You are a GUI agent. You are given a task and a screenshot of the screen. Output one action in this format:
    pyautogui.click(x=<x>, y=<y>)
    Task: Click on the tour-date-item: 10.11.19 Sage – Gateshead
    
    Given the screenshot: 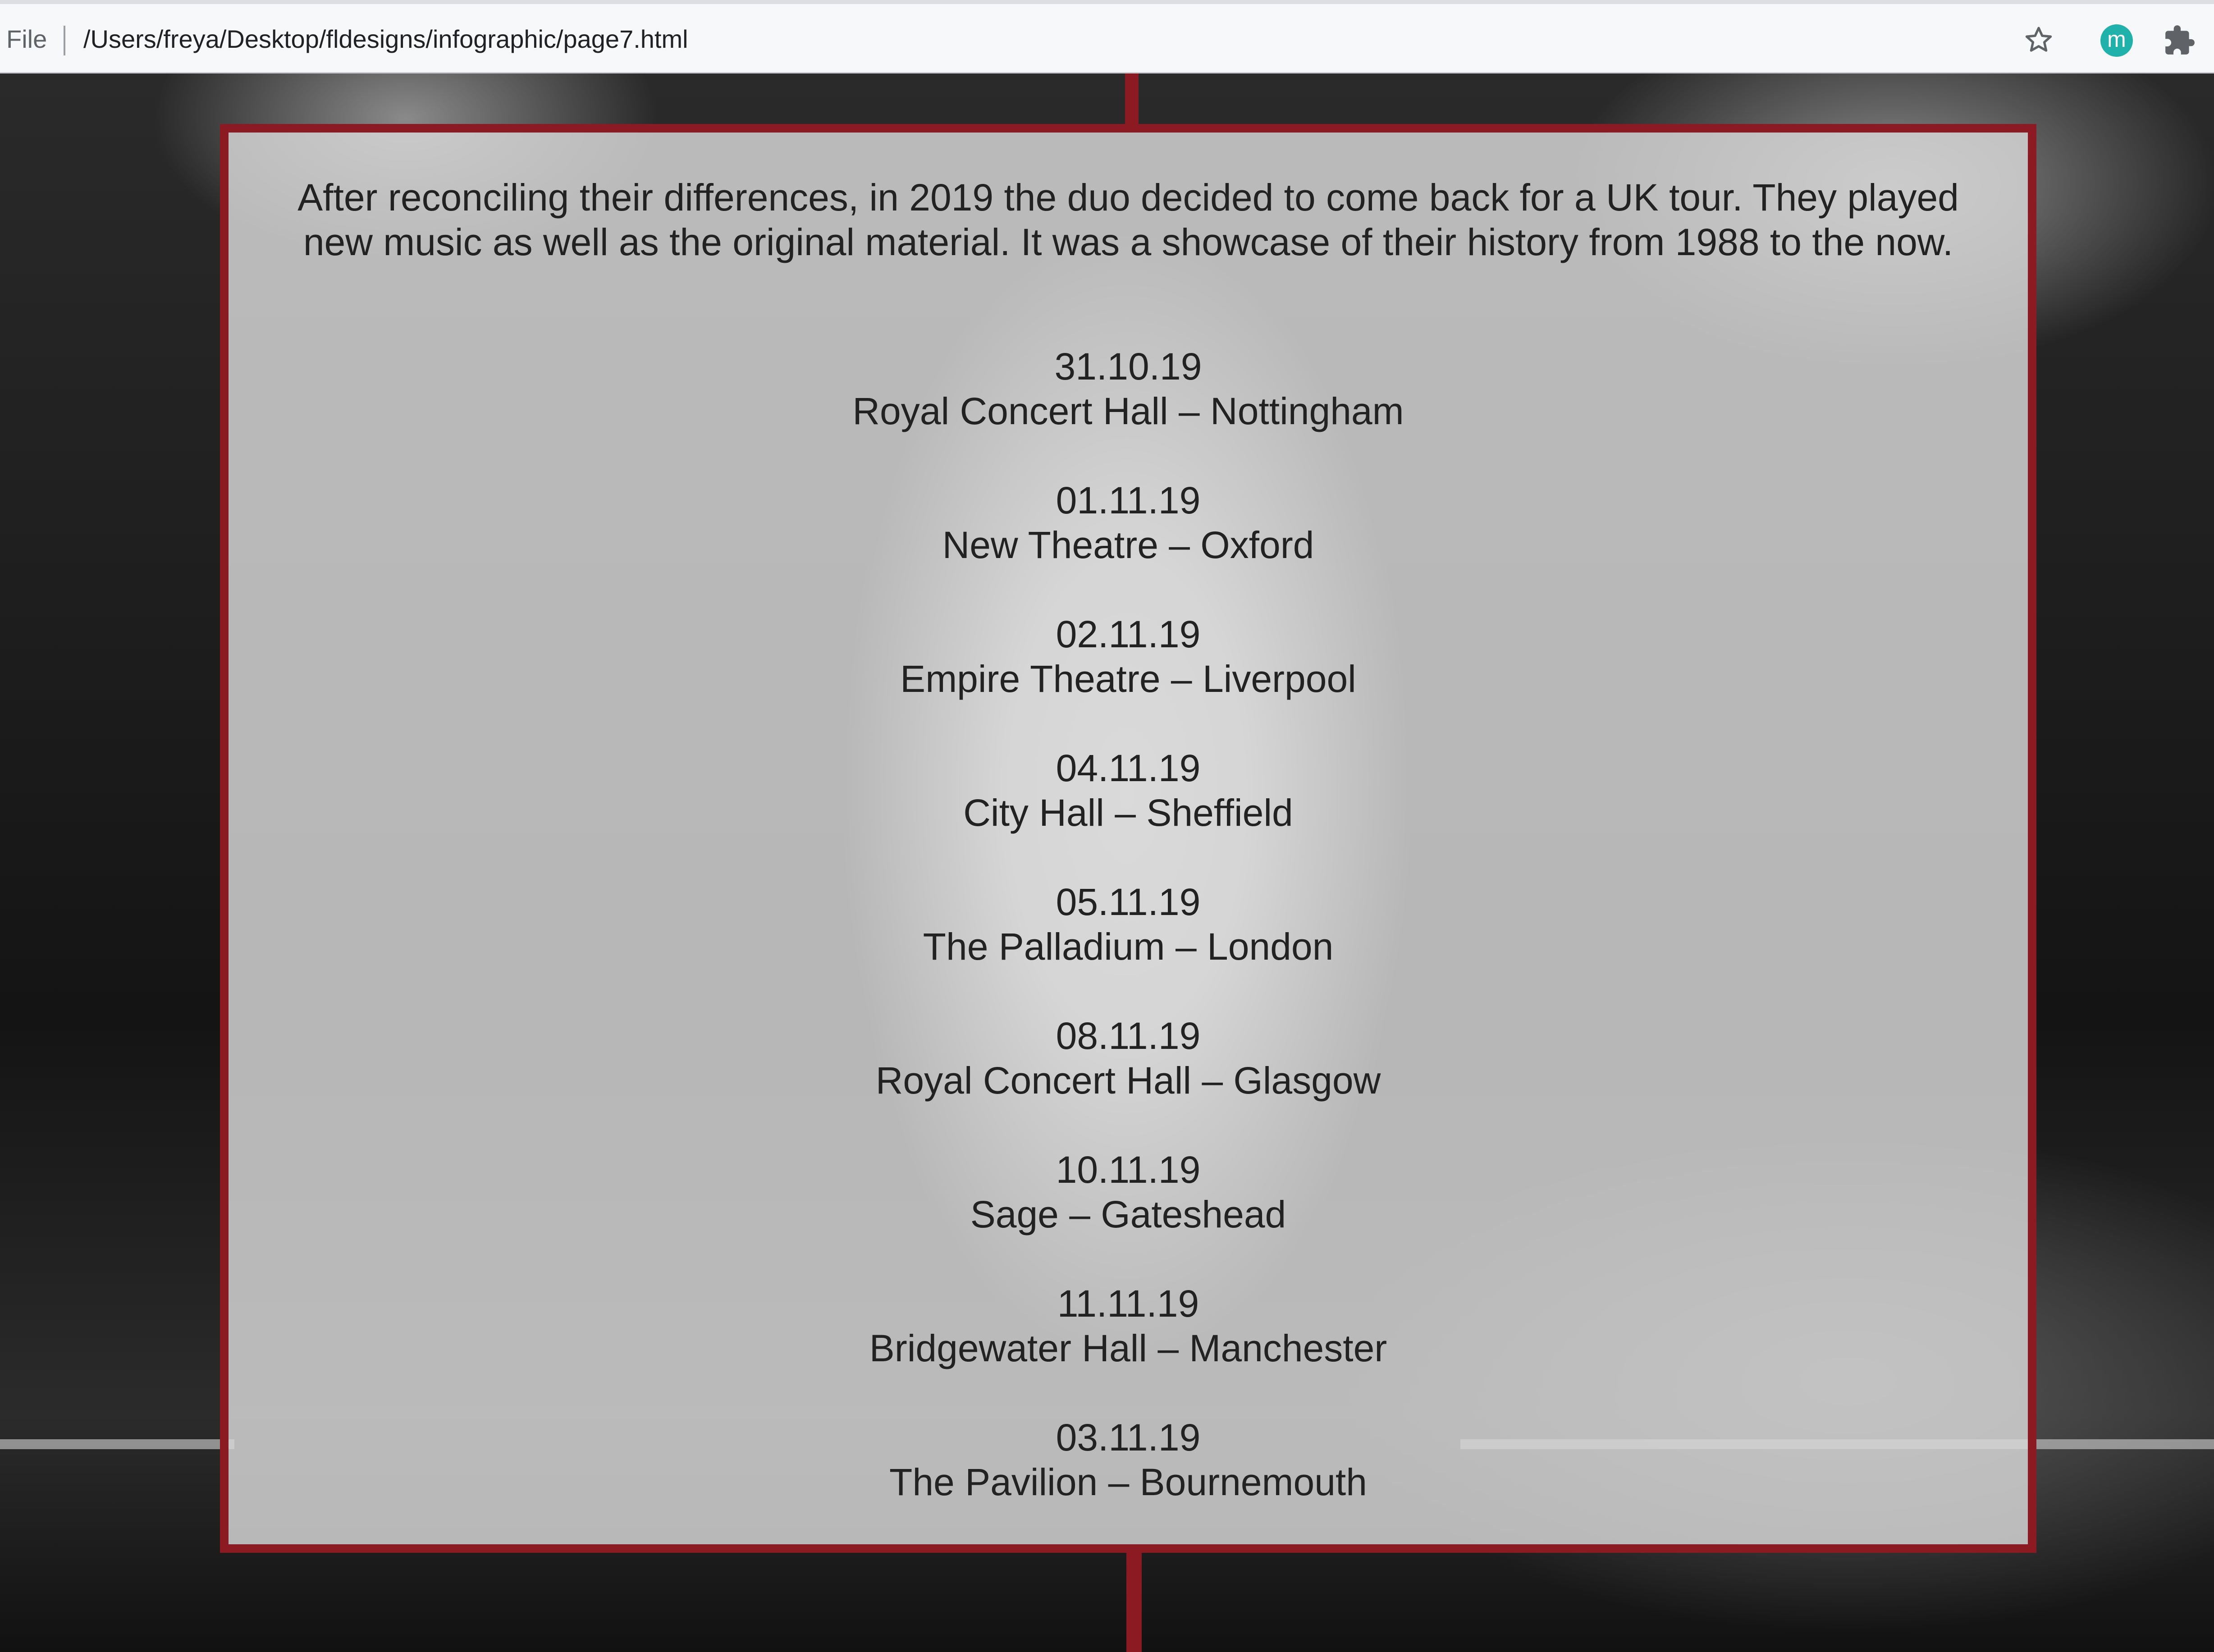 What is the action you would take?
    pyautogui.click(x=1128, y=1214)
    